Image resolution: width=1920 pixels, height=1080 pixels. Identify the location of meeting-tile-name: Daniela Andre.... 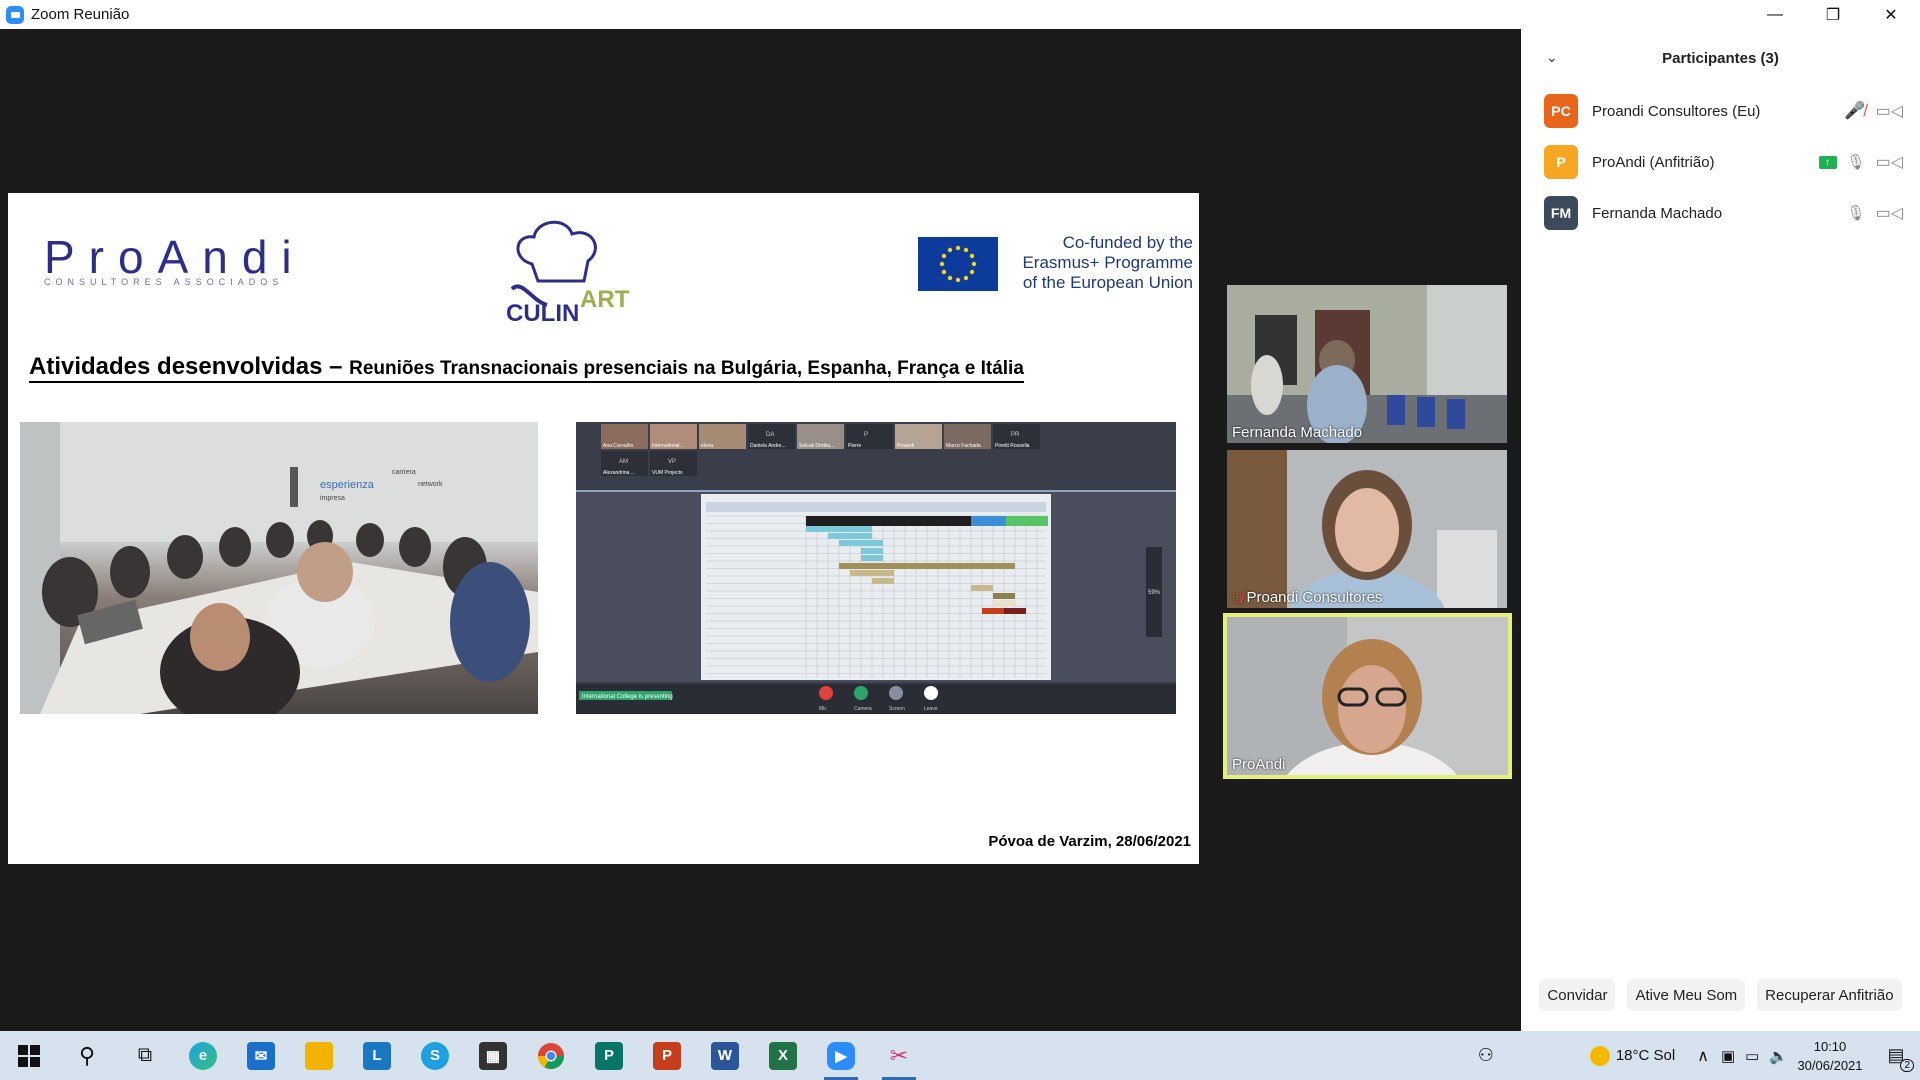
(768, 446).